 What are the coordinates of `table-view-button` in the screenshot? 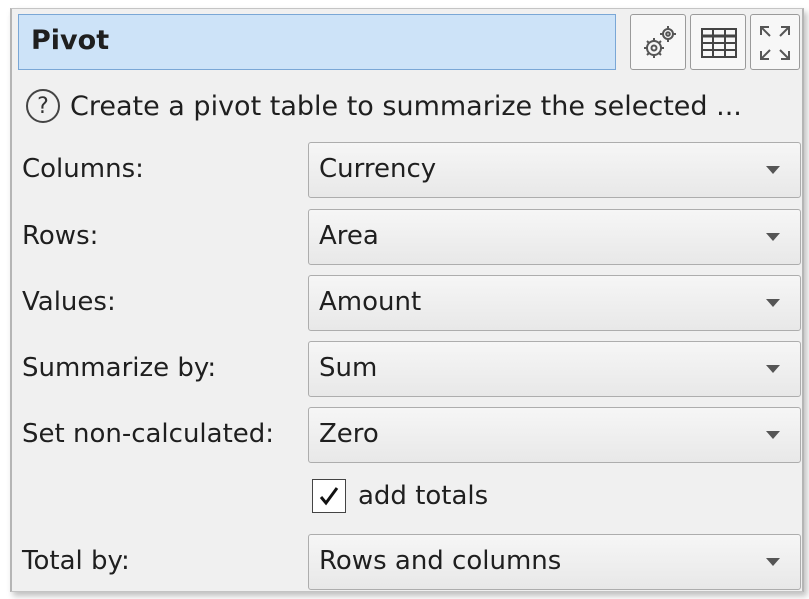 It's located at (718, 42).